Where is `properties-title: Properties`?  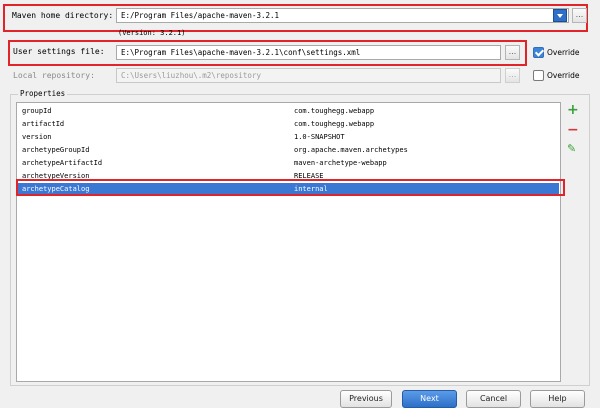
properties-title: Properties is located at coordinates (43, 93).